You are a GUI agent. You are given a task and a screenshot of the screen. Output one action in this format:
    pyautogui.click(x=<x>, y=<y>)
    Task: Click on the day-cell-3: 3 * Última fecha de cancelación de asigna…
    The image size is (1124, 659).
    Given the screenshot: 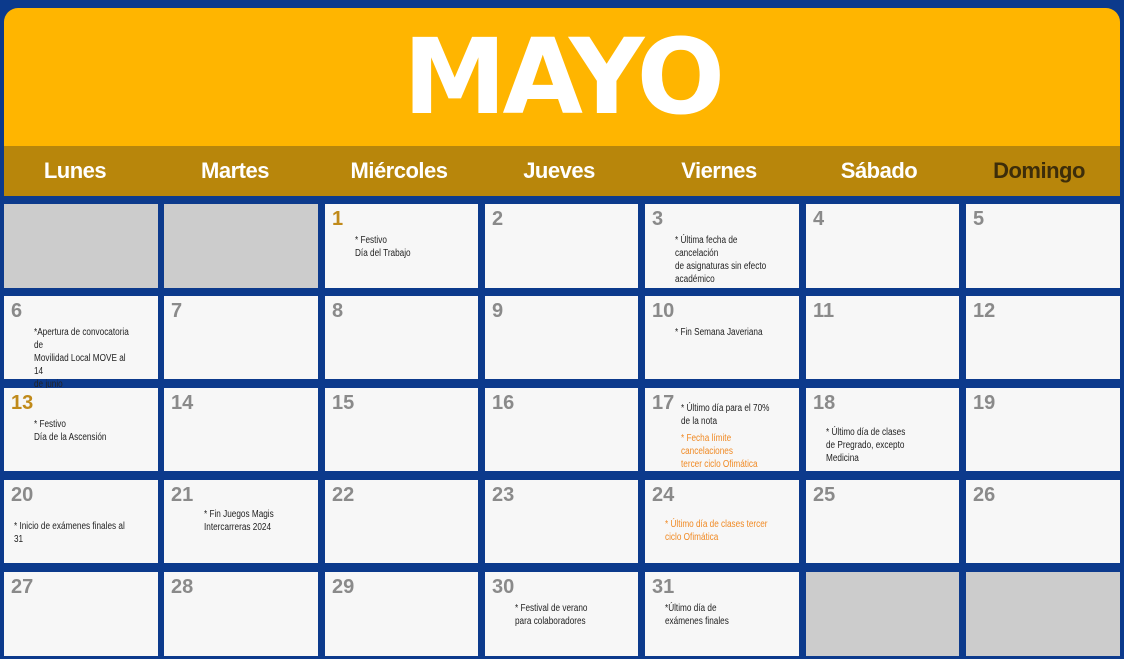 What is the action you would take?
    pyautogui.click(x=722, y=246)
    